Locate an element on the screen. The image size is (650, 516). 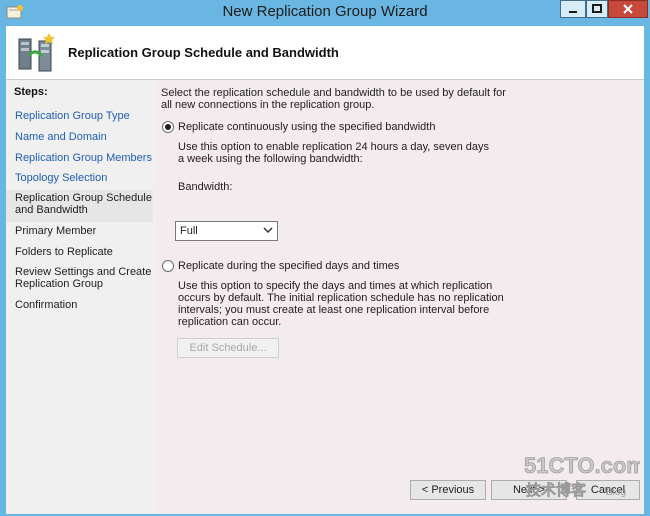
close-icon is located at coordinates (628, 9).